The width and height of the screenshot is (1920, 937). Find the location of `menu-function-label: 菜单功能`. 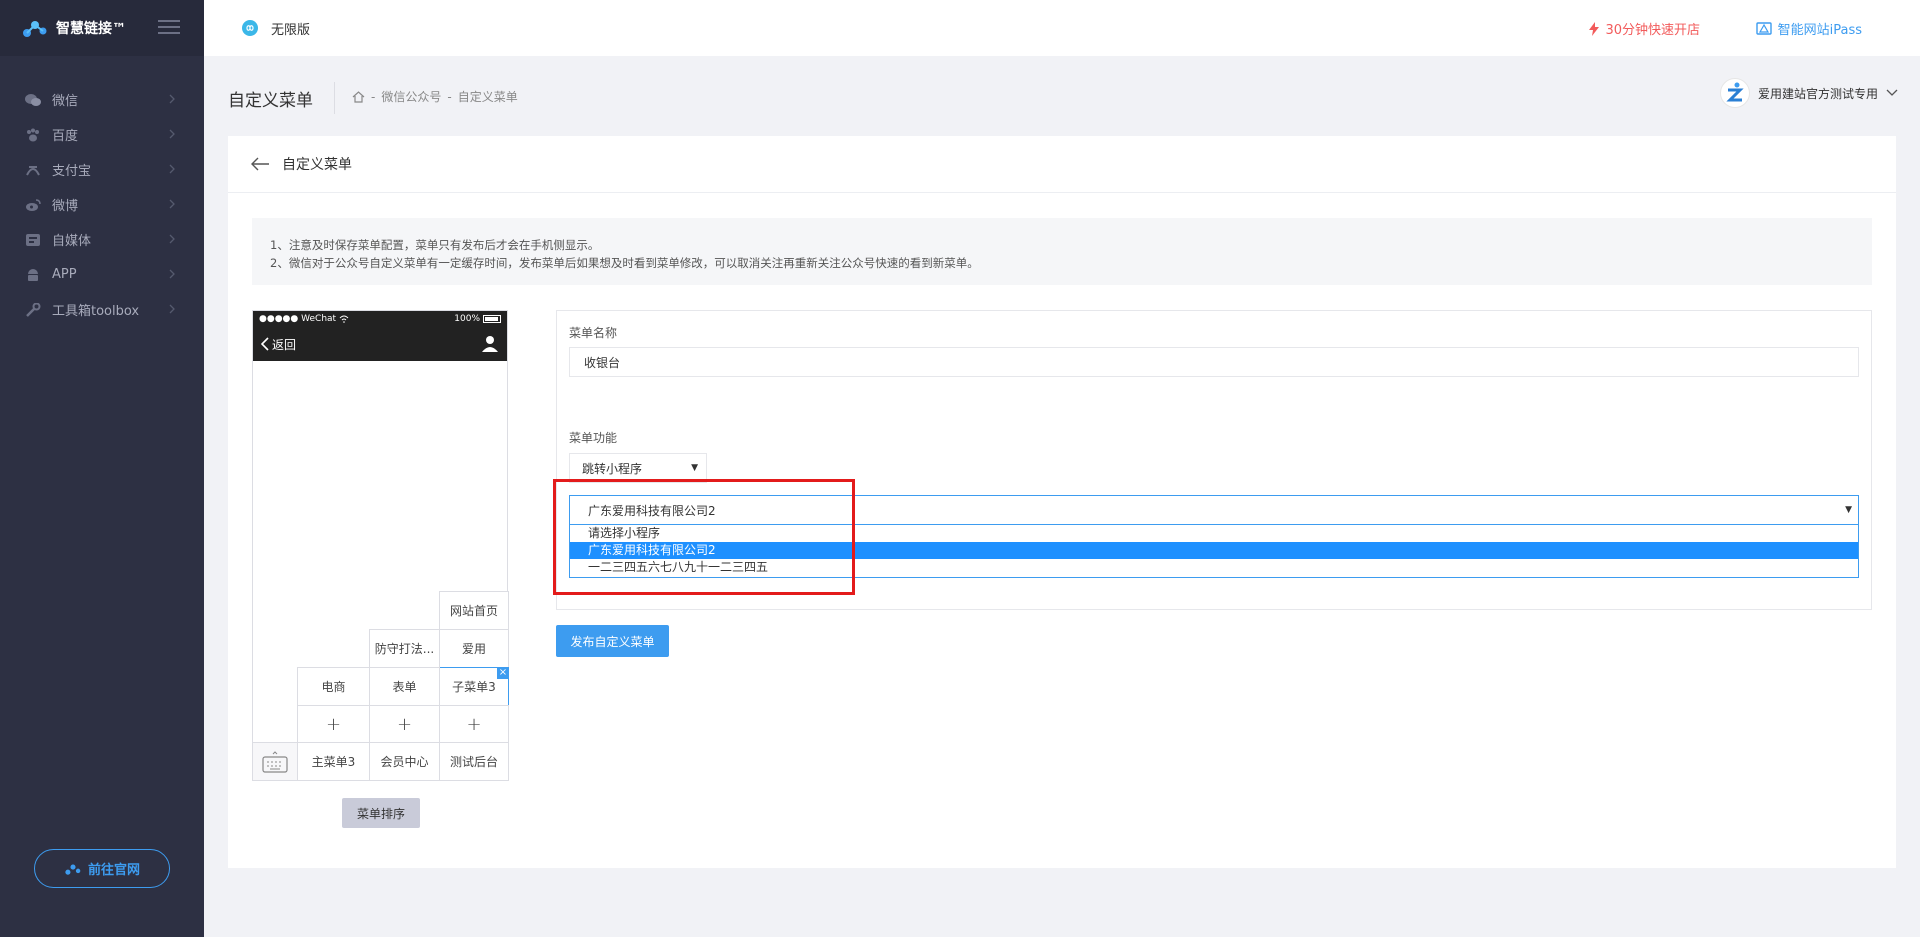

menu-function-label: 菜单功能 is located at coordinates (593, 438).